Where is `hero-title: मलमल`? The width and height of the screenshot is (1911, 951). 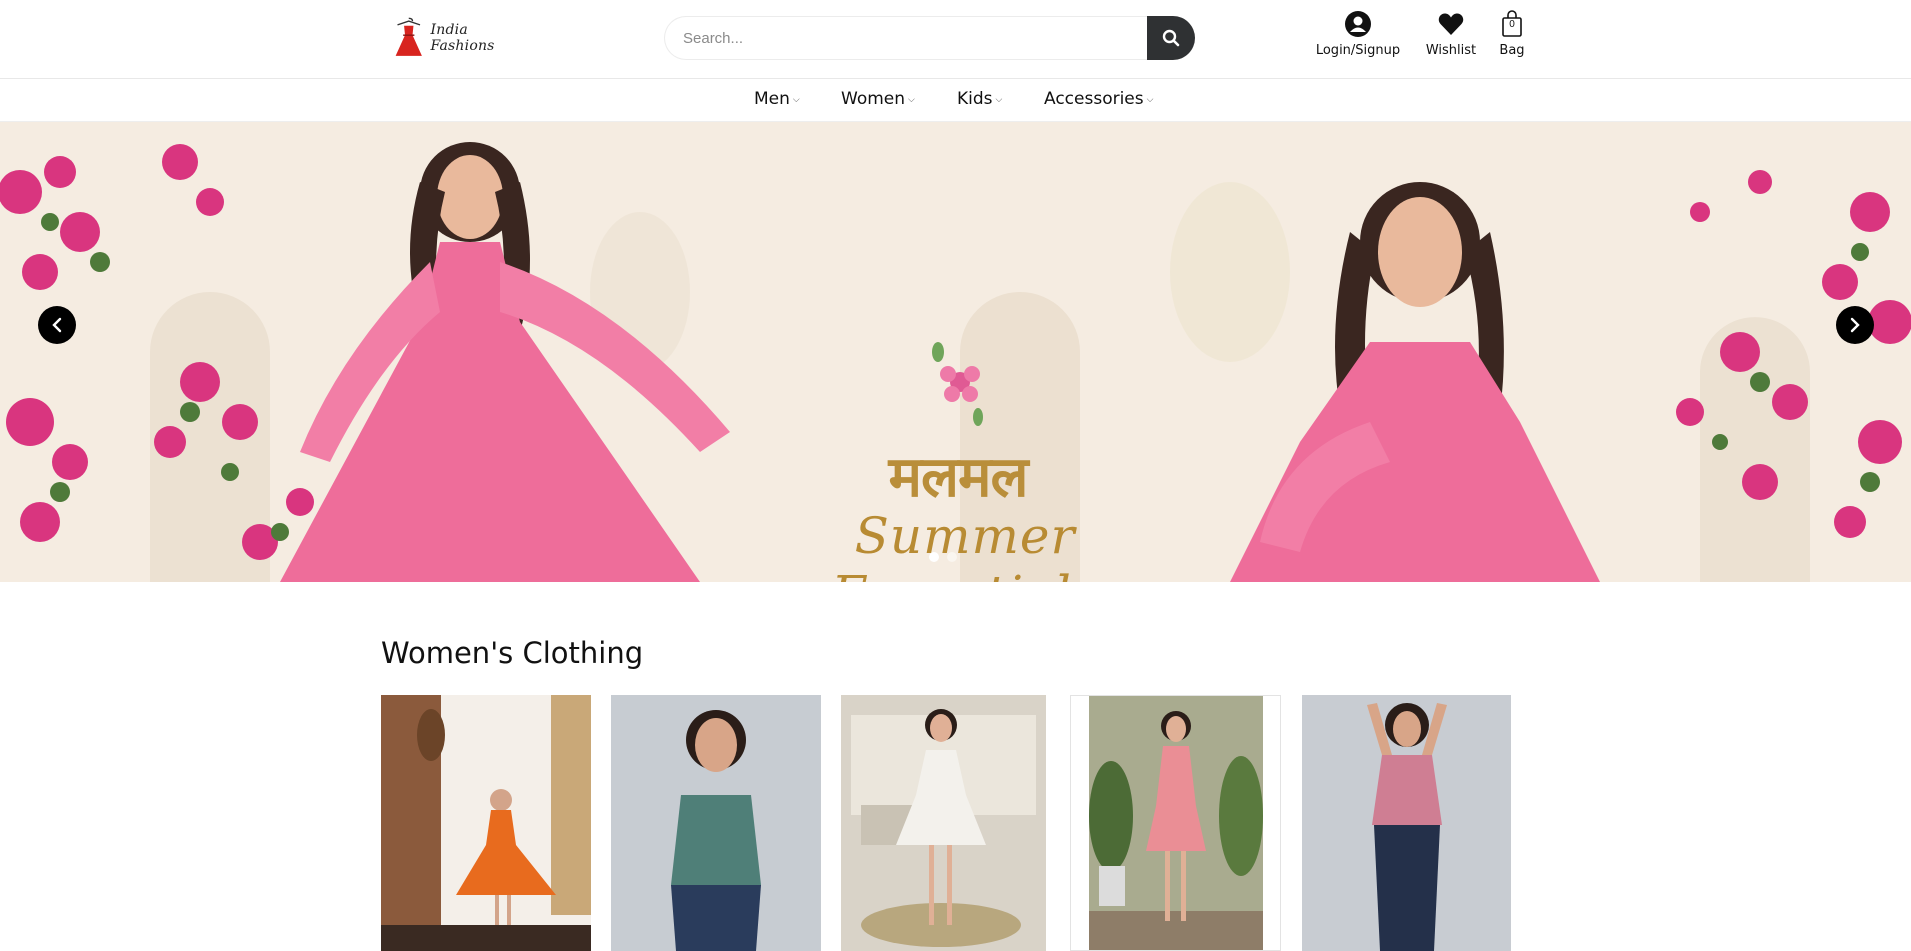 hero-title: मलमल is located at coordinates (958, 477).